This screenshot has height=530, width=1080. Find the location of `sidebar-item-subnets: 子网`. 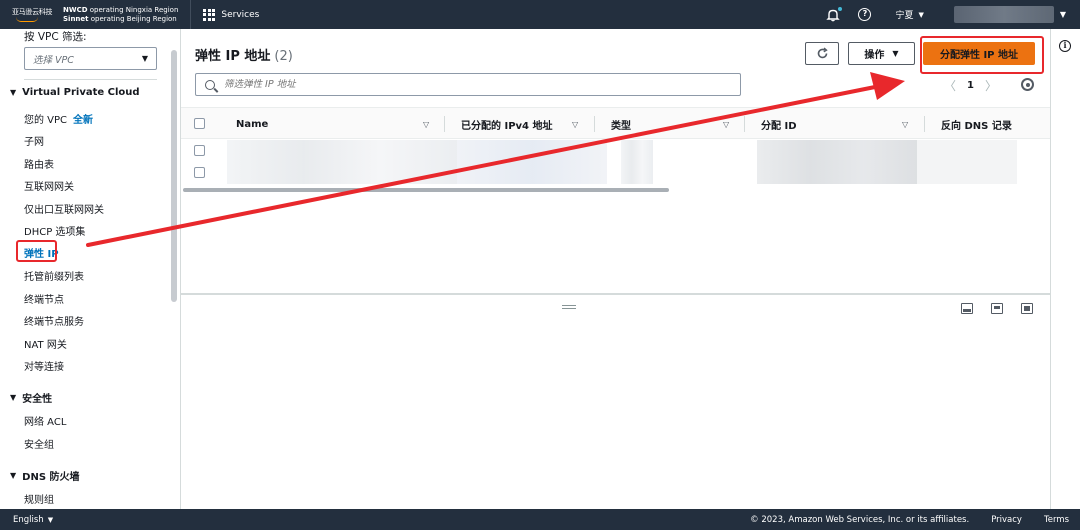

sidebar-item-subnets: 子网 is located at coordinates (34, 140).